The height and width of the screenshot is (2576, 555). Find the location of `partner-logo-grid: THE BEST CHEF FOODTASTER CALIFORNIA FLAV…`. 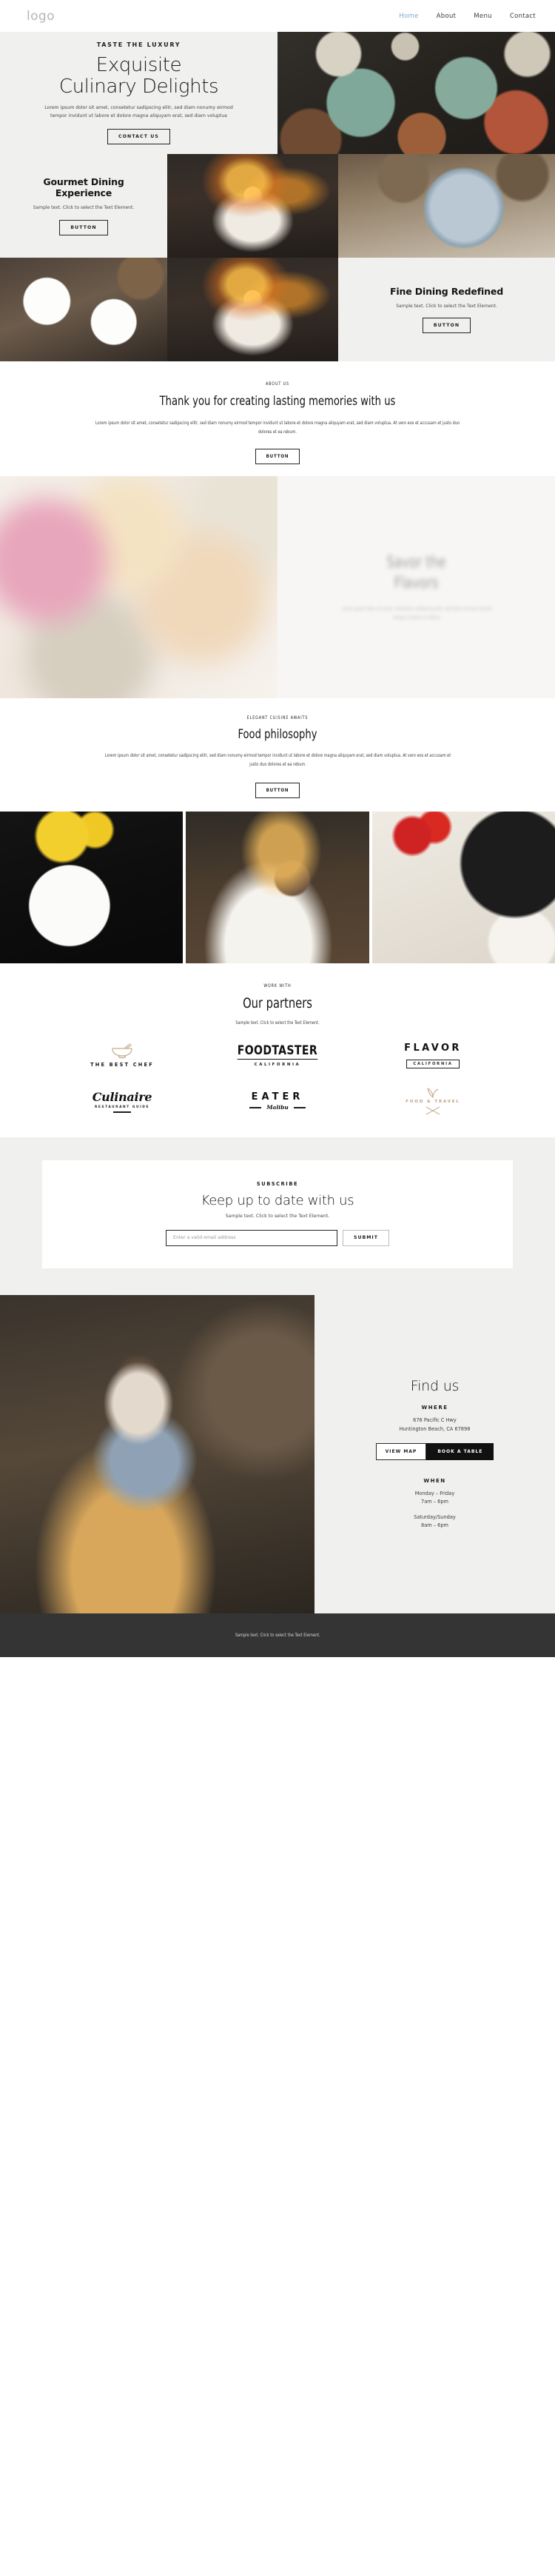

partner-logo-grid: THE BEST CHEF FOODTASTER CALIFORNIA FLAV… is located at coordinates (277, 1071).